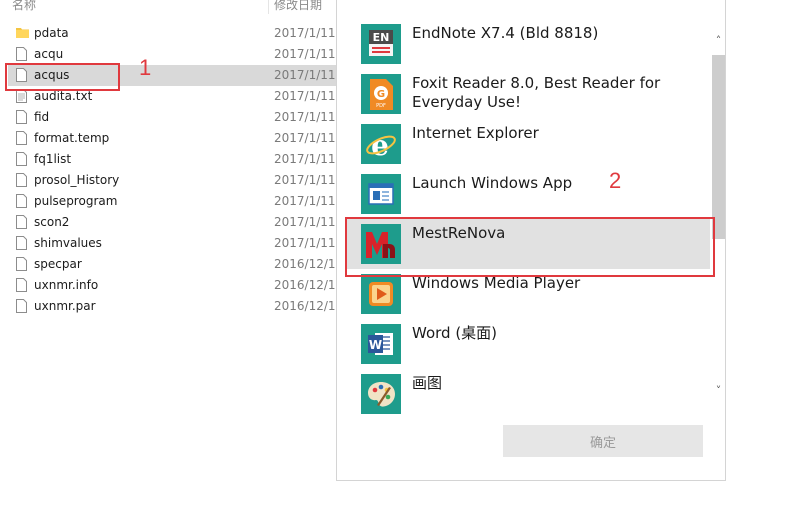 This screenshot has height=511, width=788. What do you see at coordinates (170, 54) in the screenshot?
I see `file-row: acqu 2017/1/11` at bounding box center [170, 54].